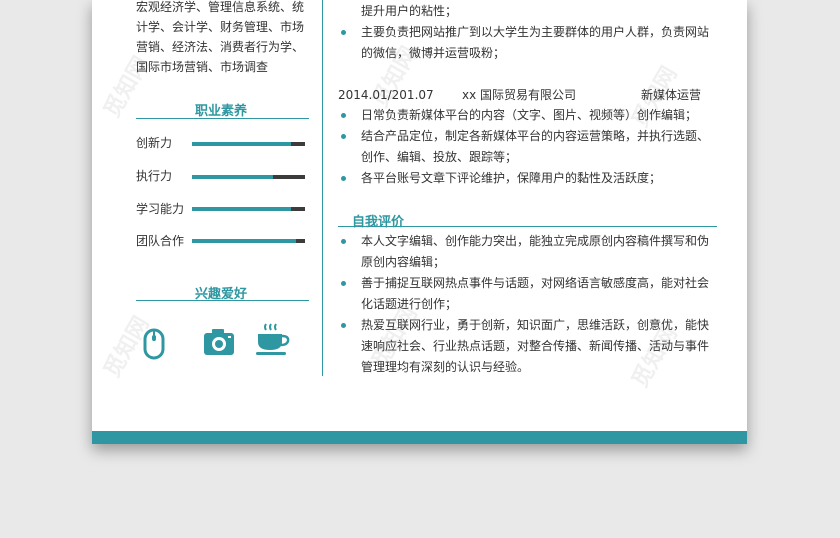 The width and height of the screenshot is (840, 538). I want to click on job-role: 新媒体运营, so click(671, 95).